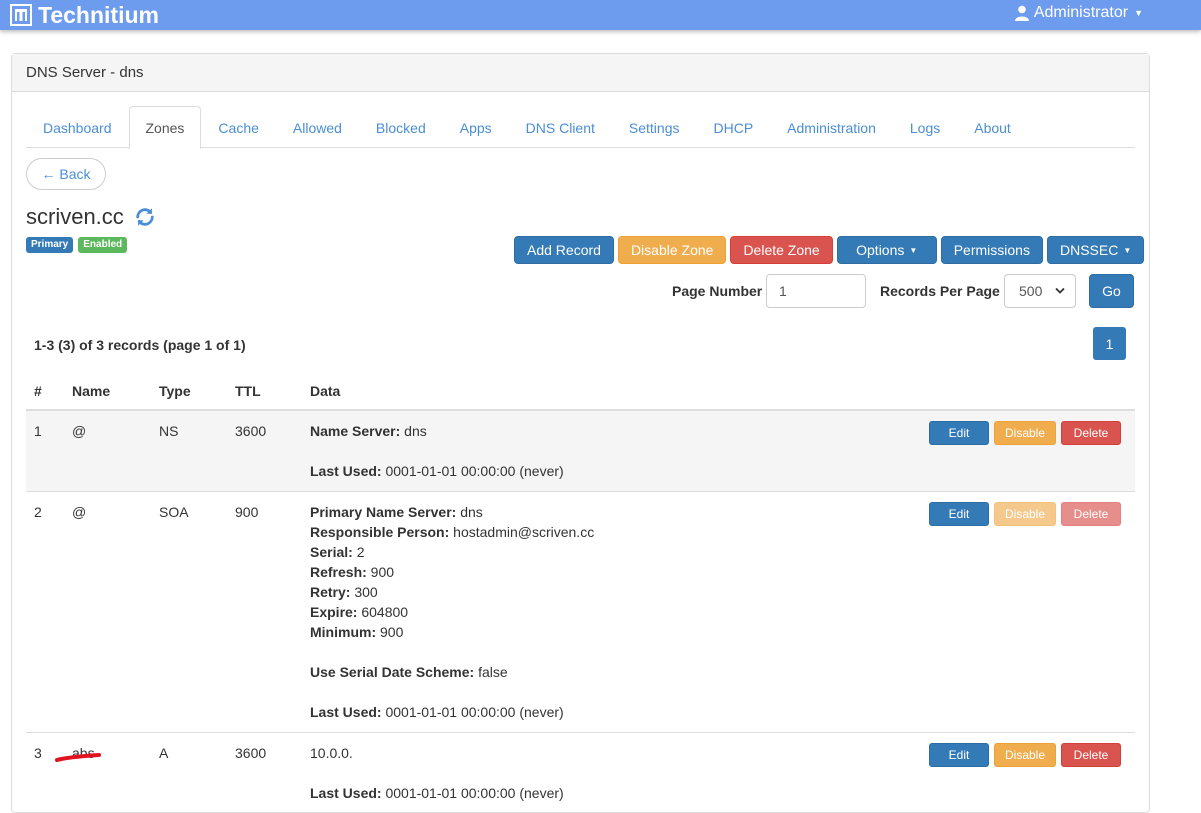 The width and height of the screenshot is (1201, 813). I want to click on tab-apps: Apps, so click(476, 127).